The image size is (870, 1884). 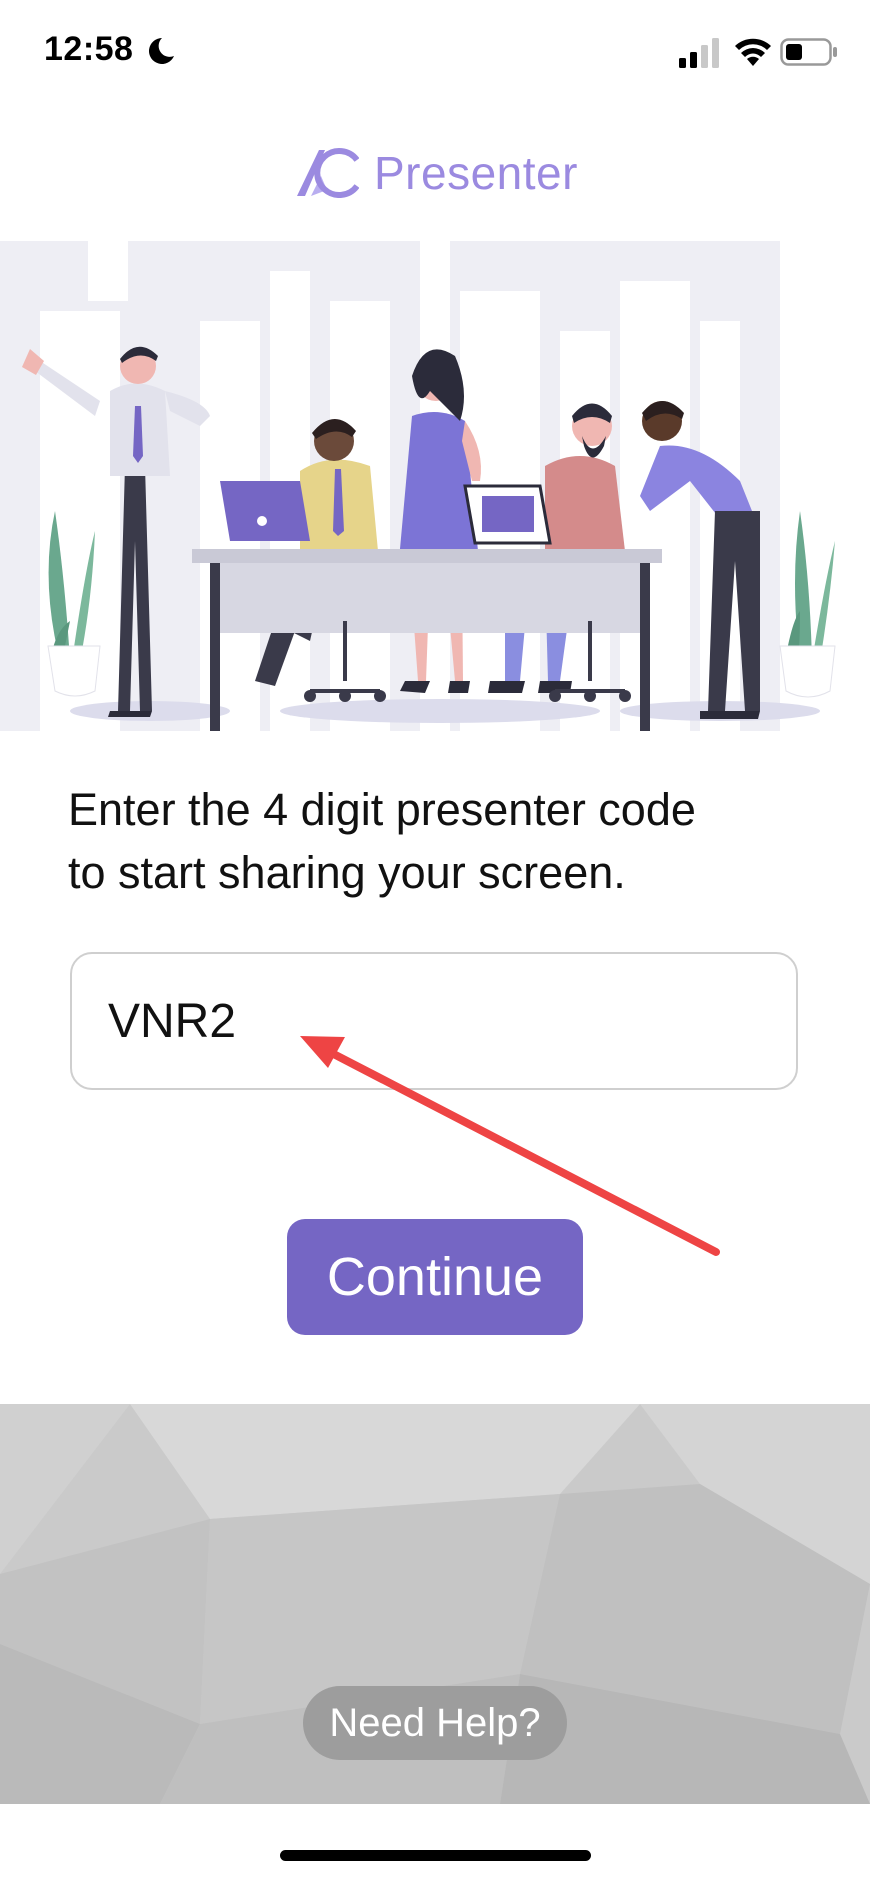 I want to click on app-logo: Presenter, so click(x=445, y=172).